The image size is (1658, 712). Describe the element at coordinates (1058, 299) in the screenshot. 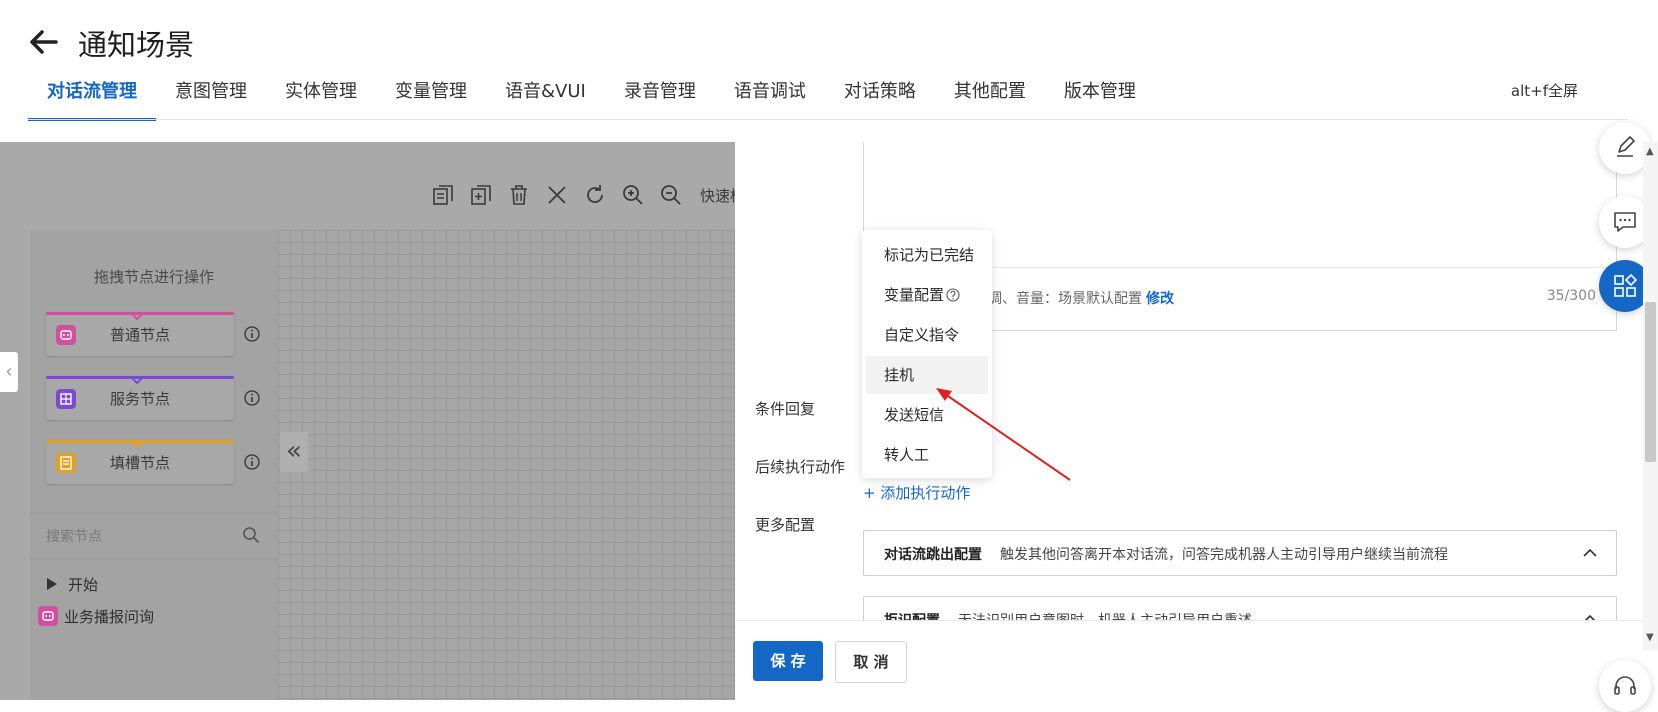

I see `voice-settings-value: 音调、音量：场景默认配置` at that location.